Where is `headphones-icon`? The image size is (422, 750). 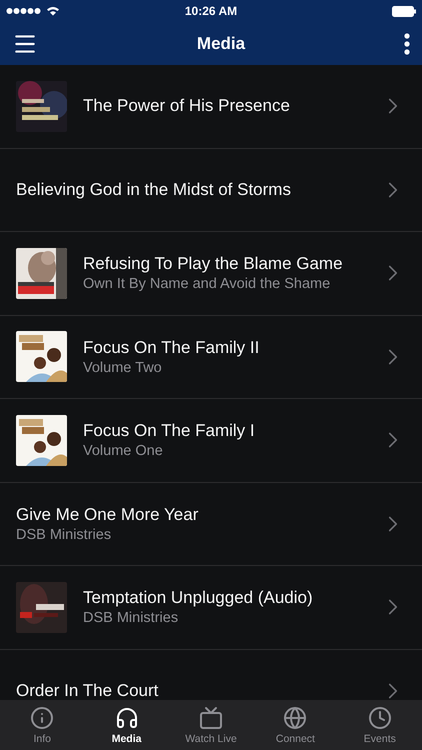
headphones-icon is located at coordinates (126, 718).